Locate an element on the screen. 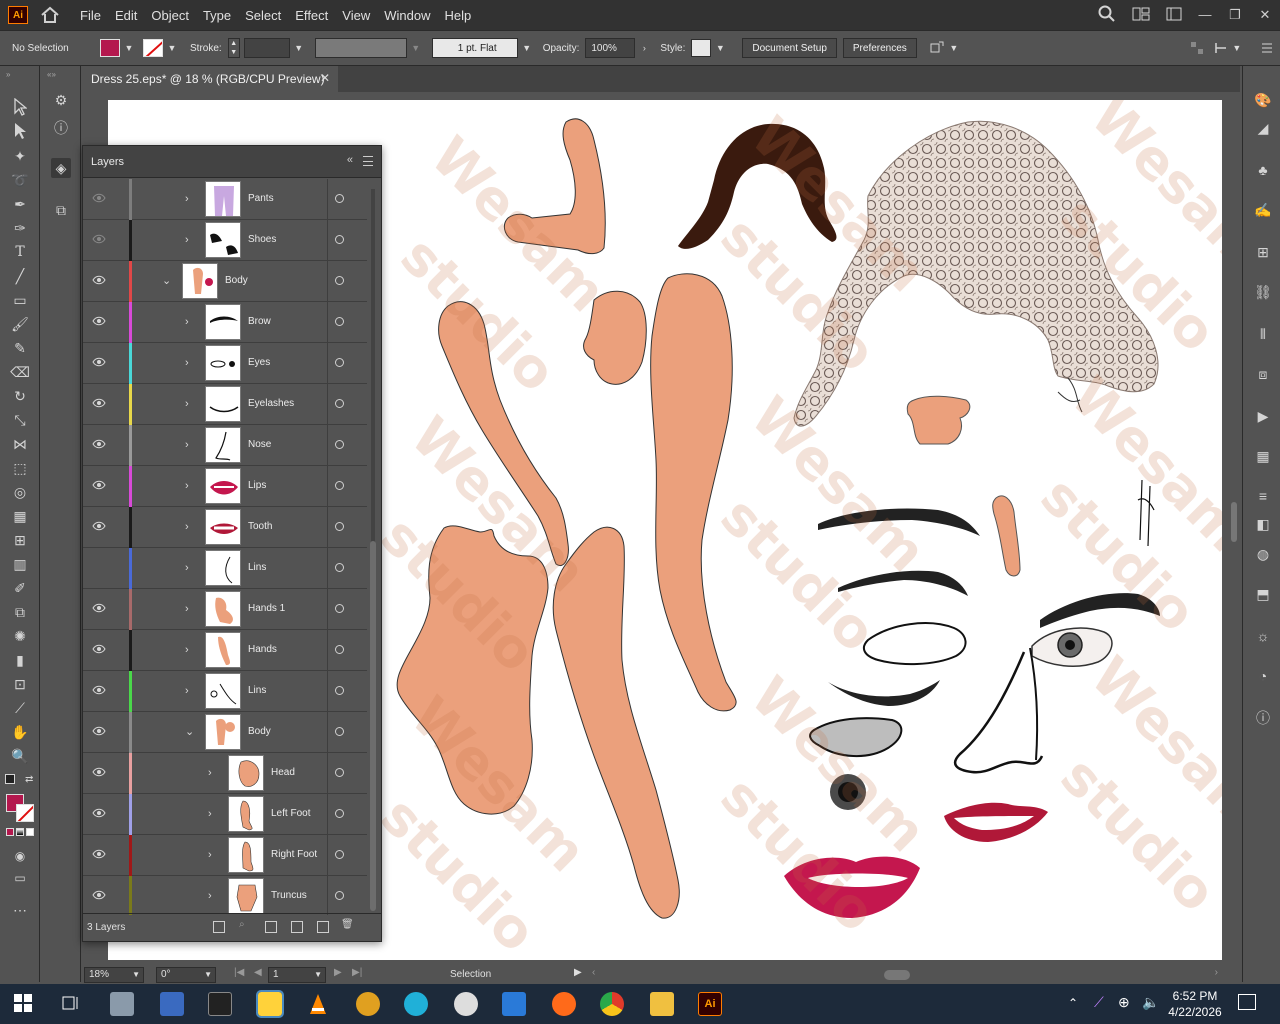 The image size is (1280, 1024). layer-name: Hands 1 is located at coordinates (266, 608).